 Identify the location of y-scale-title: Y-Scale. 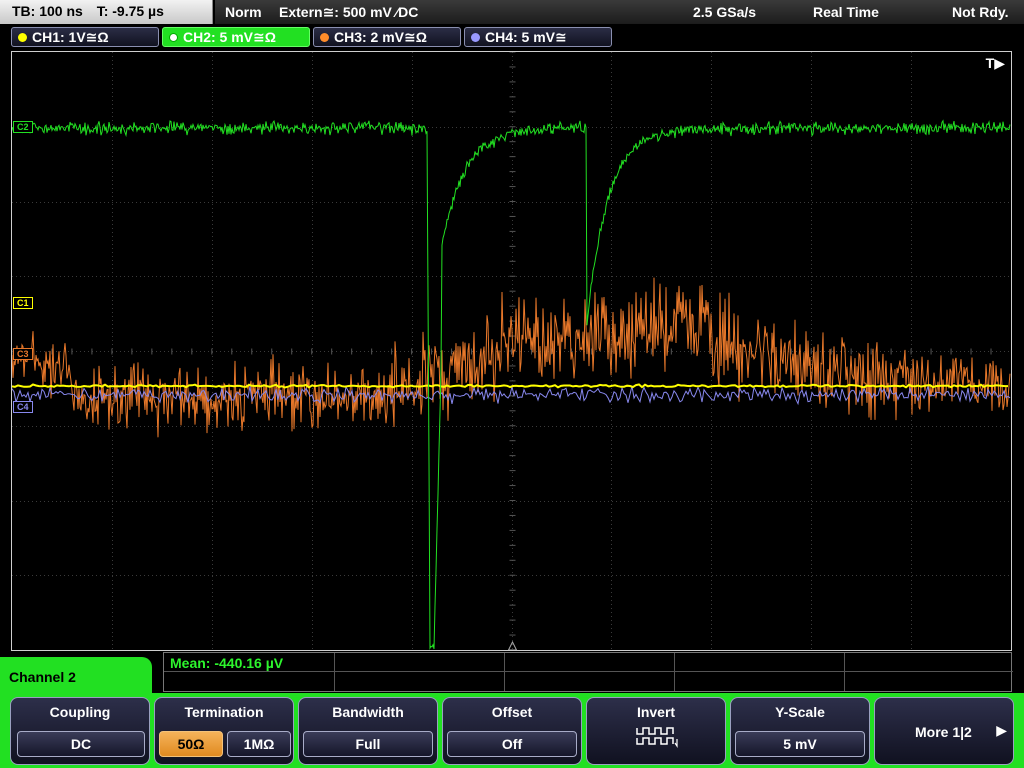
(800, 712).